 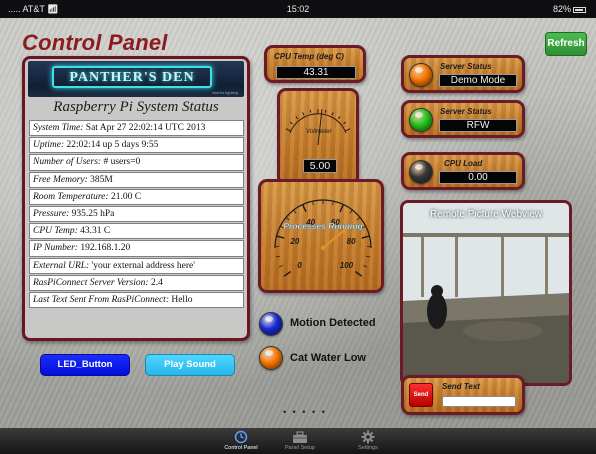 What do you see at coordinates (368, 448) in the screenshot?
I see `tab-label-settings: Settings` at bounding box center [368, 448].